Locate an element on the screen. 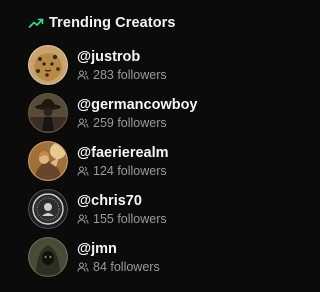 The image size is (320, 292). creator-handle: @chris70 is located at coordinates (122, 201).